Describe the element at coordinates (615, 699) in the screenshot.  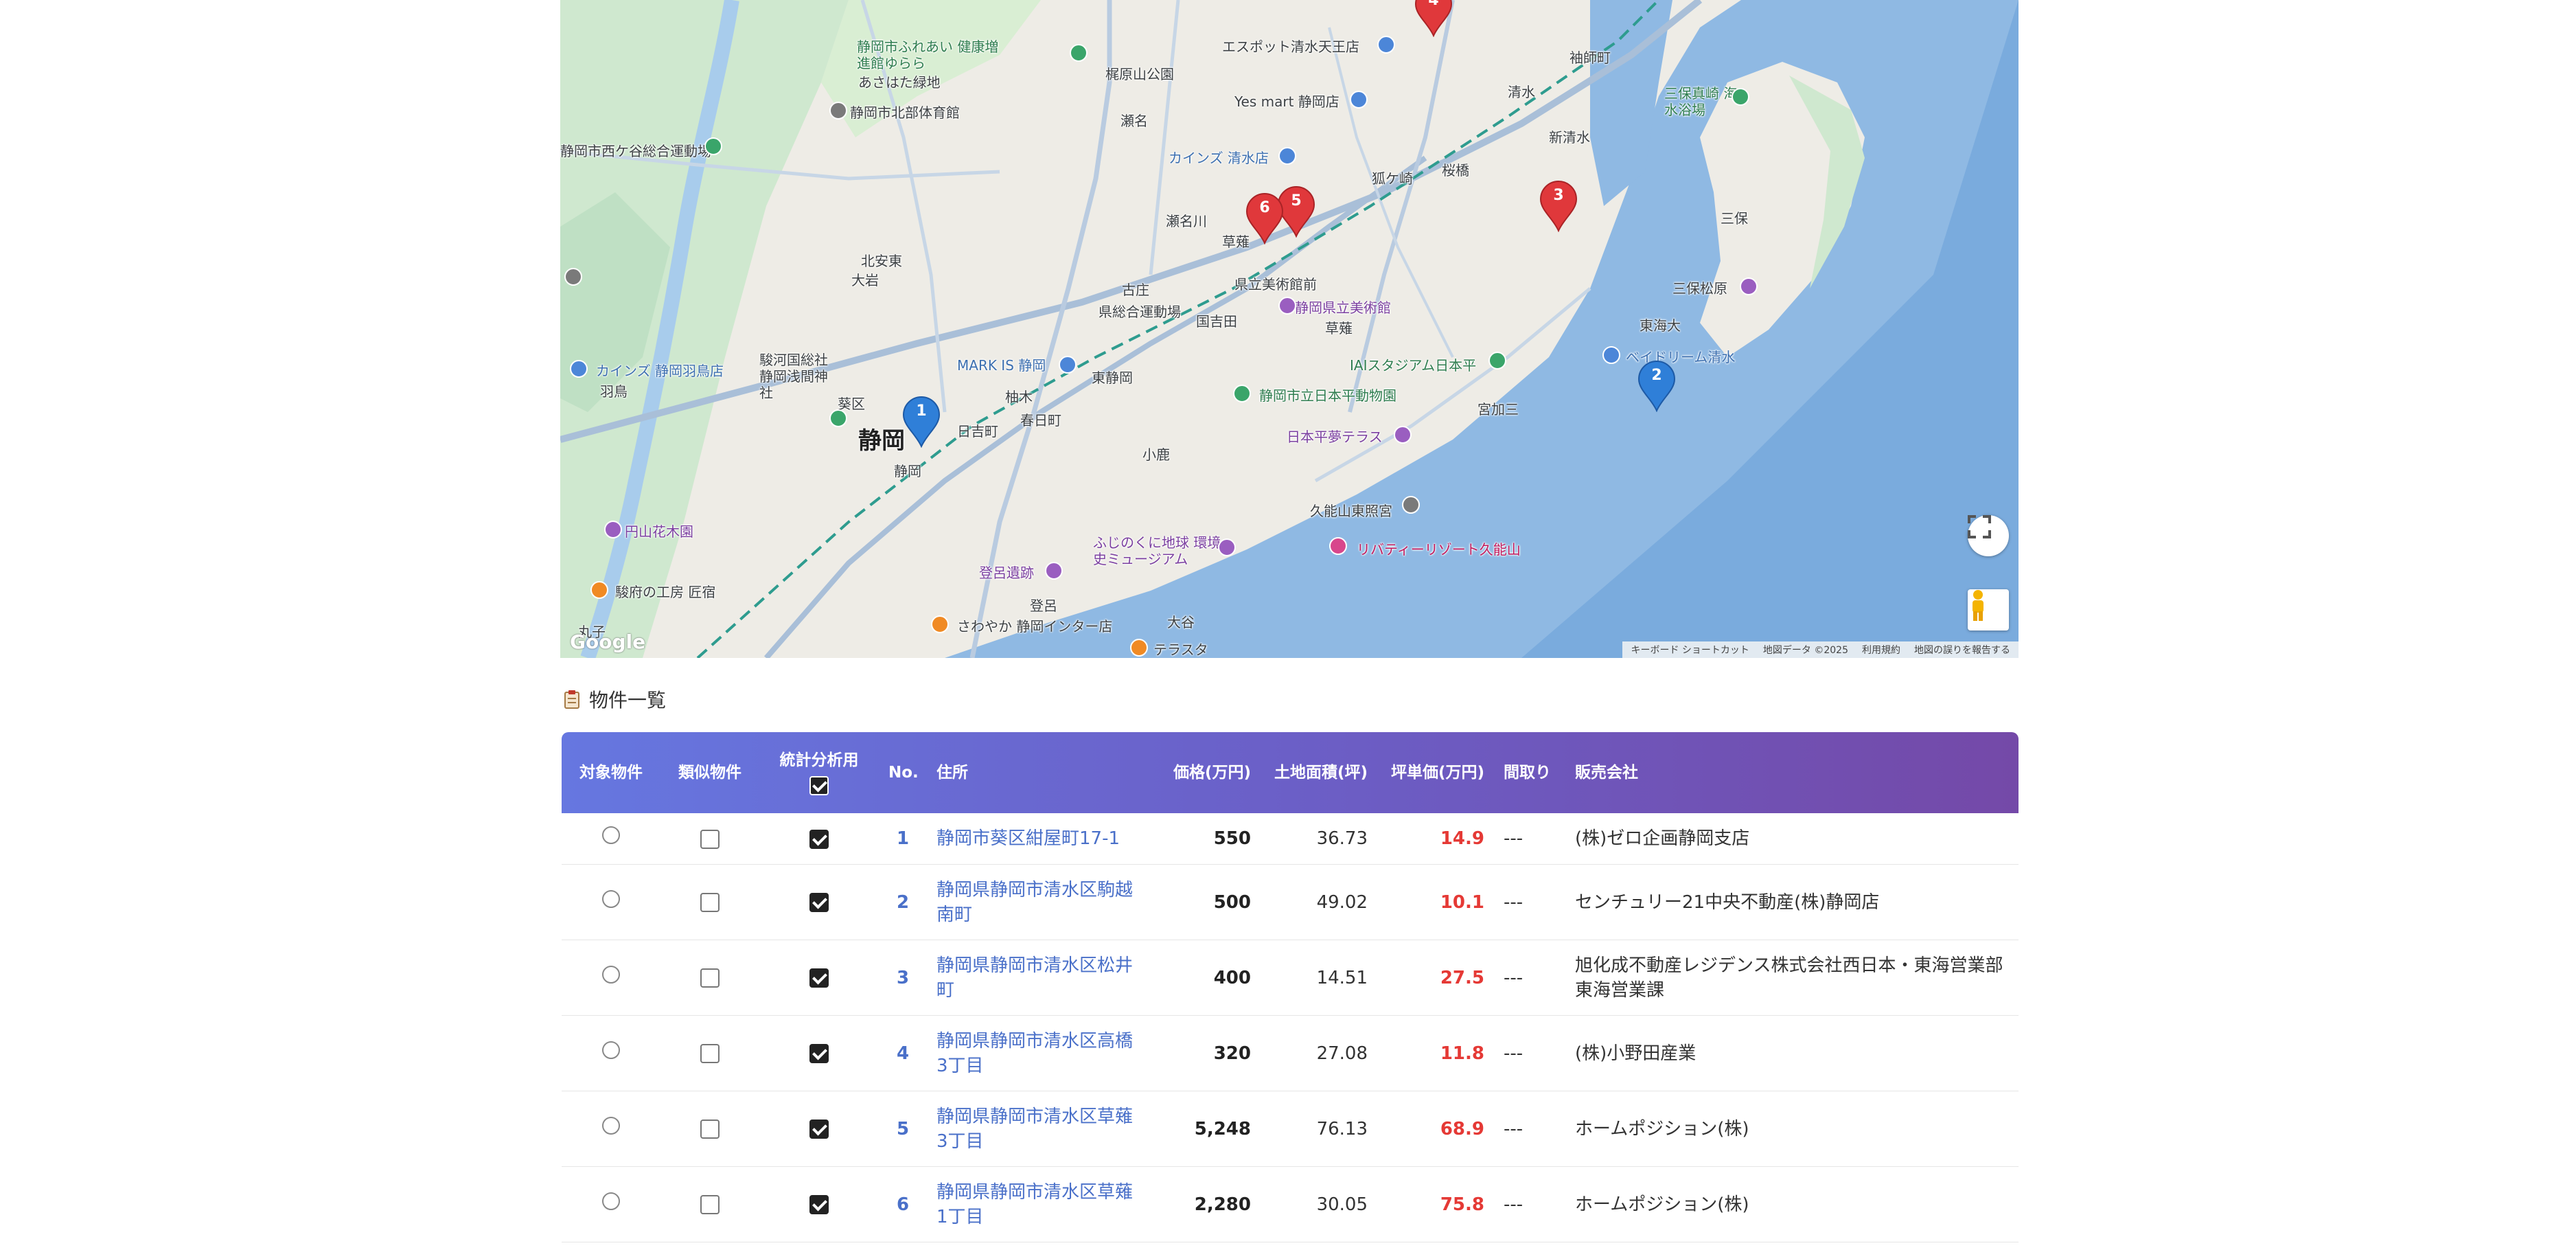
I see `section-heading: 物件一覧` at that location.